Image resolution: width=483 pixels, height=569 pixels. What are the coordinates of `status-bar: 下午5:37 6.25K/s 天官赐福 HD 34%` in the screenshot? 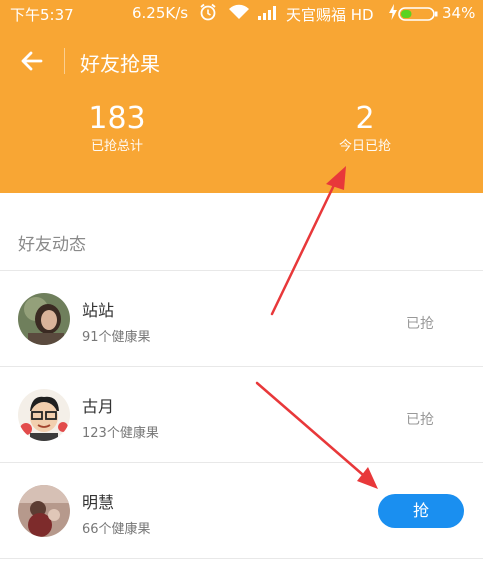 It's located at (241, 13).